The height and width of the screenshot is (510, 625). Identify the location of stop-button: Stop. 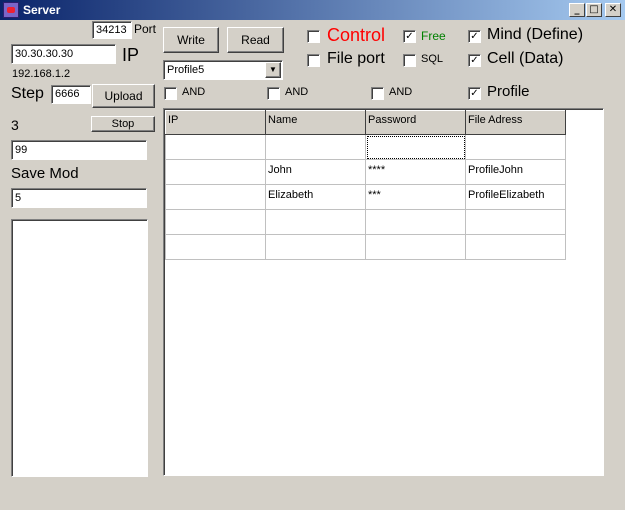
(123, 124).